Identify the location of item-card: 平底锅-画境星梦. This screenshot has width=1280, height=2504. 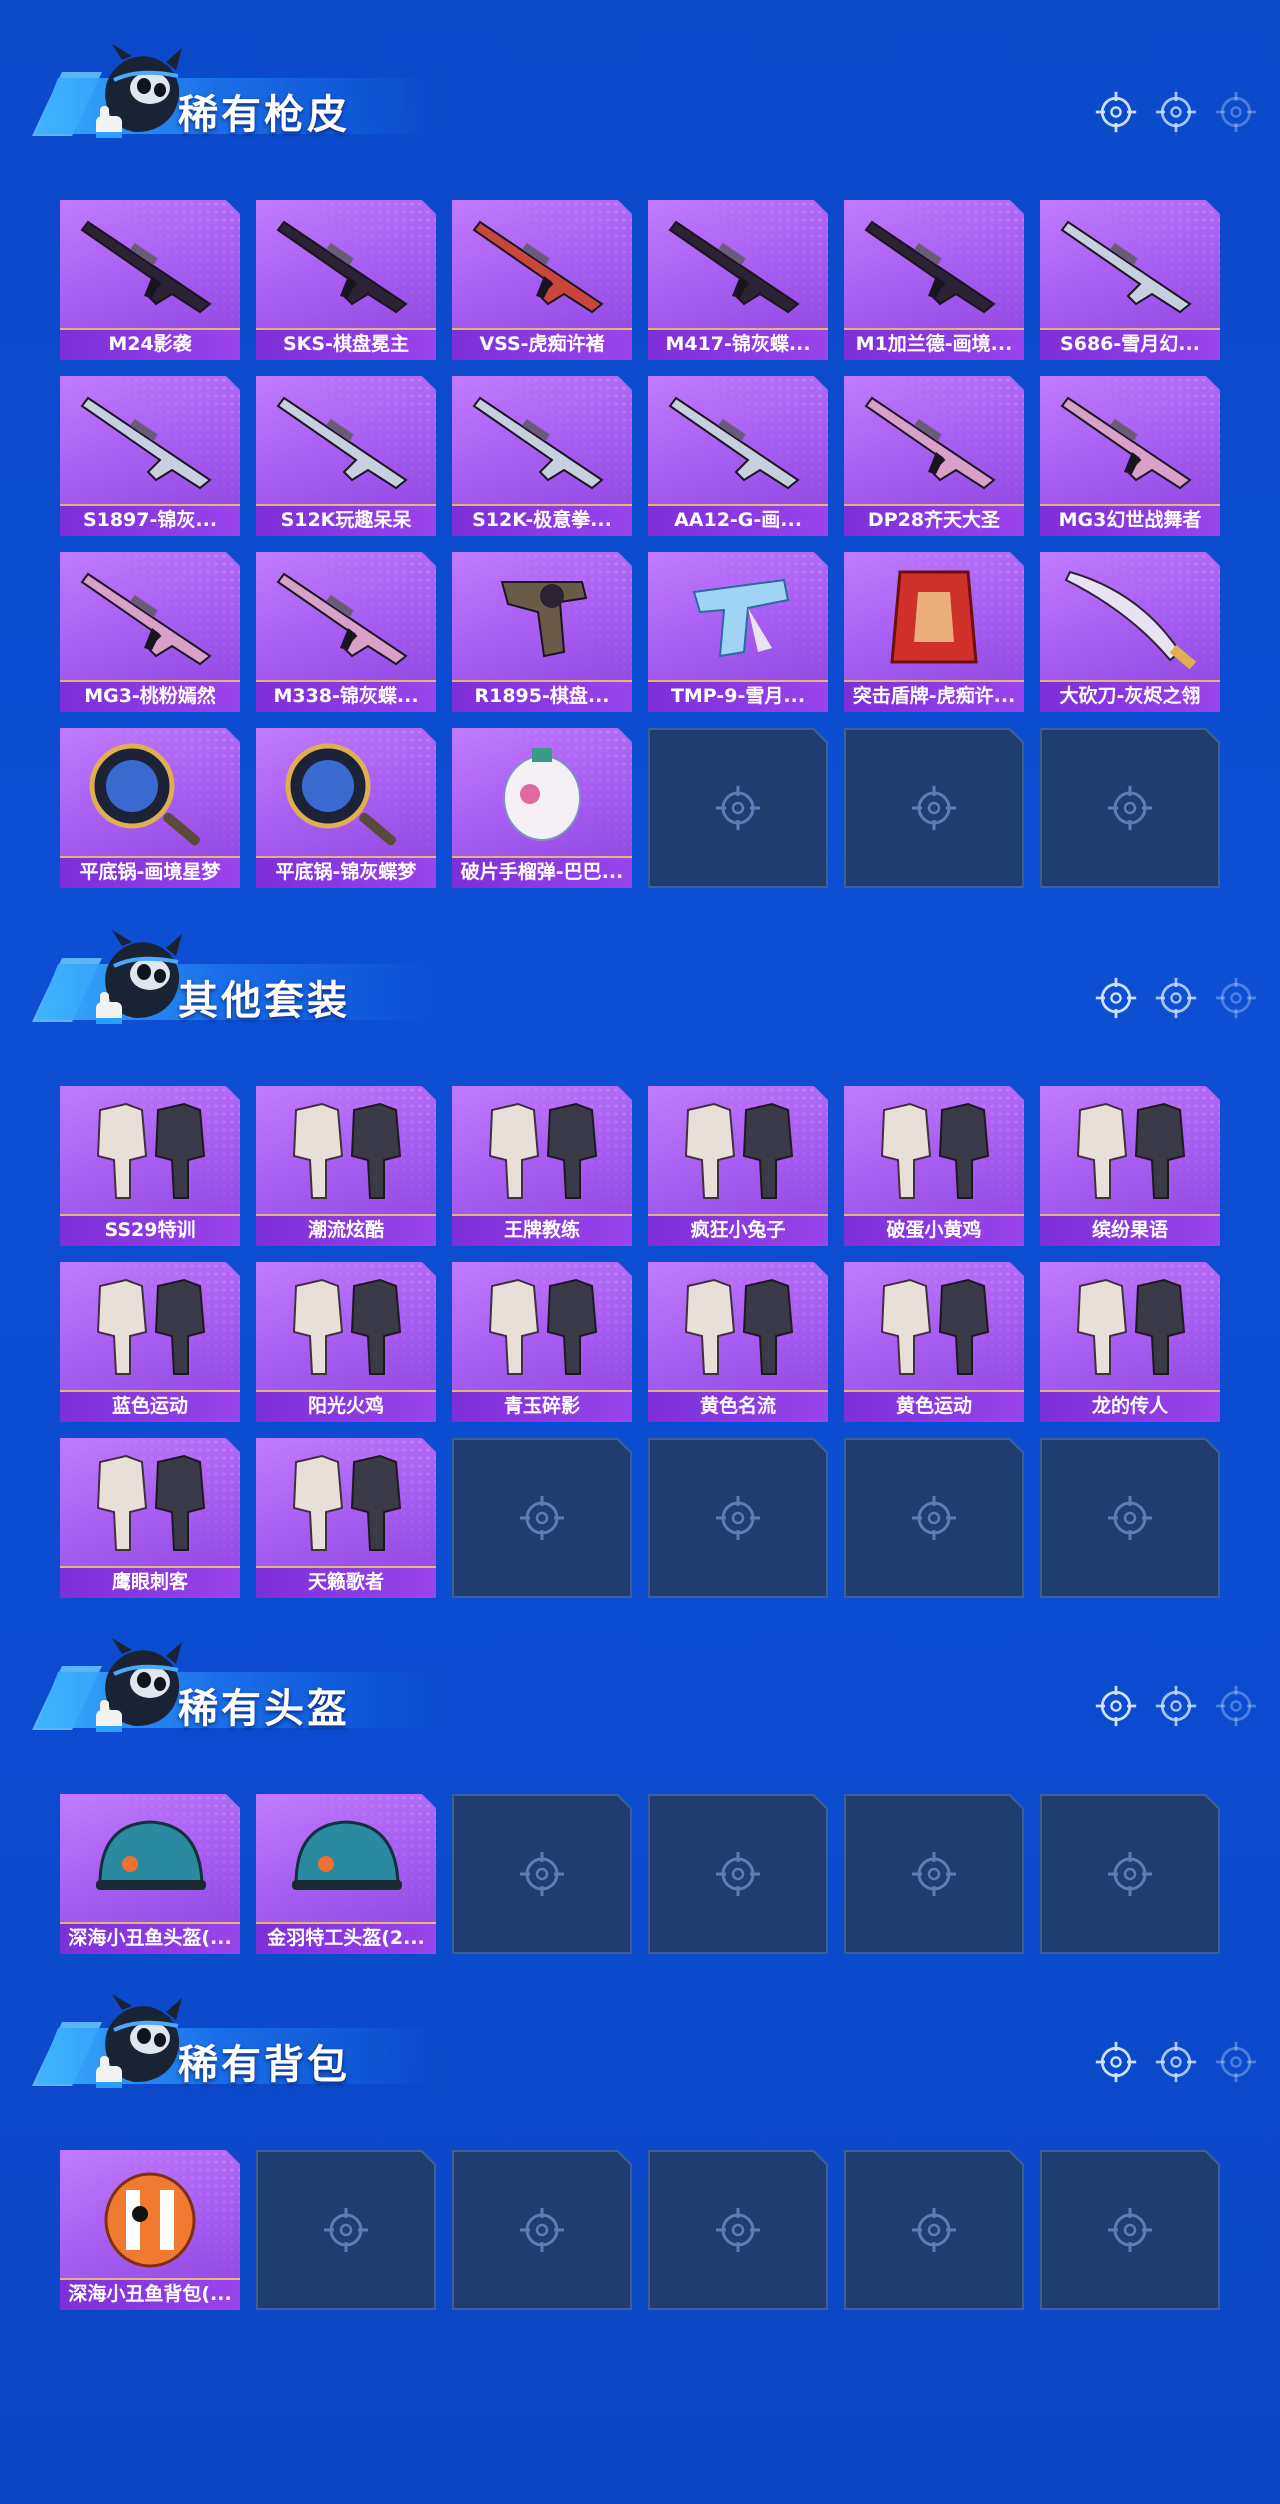
(150, 808).